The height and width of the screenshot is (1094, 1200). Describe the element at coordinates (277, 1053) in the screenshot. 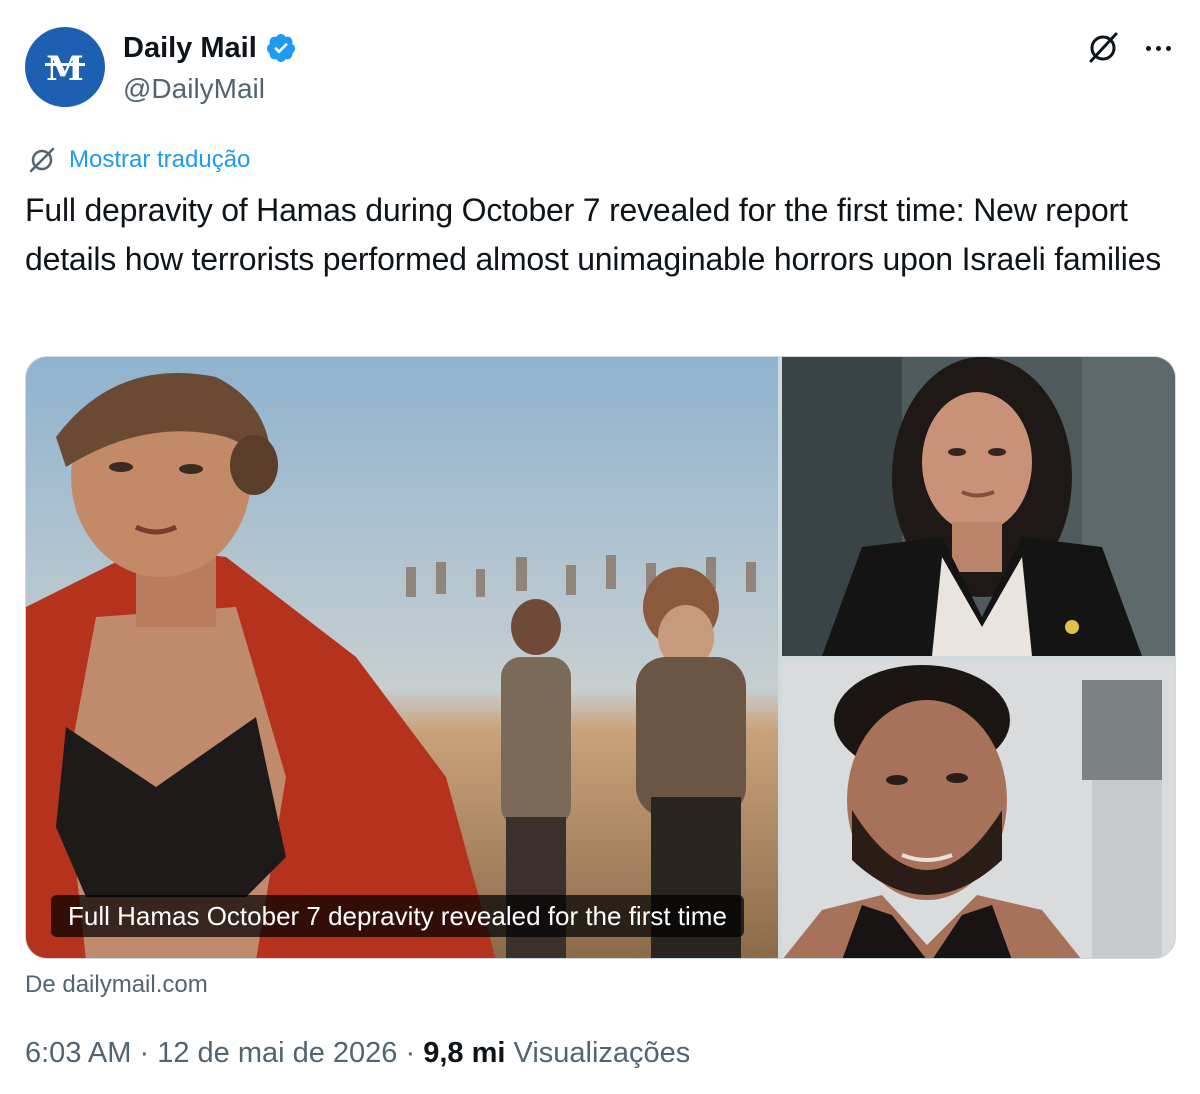

I see `tweet-date: 12 de mai de 2026` at that location.